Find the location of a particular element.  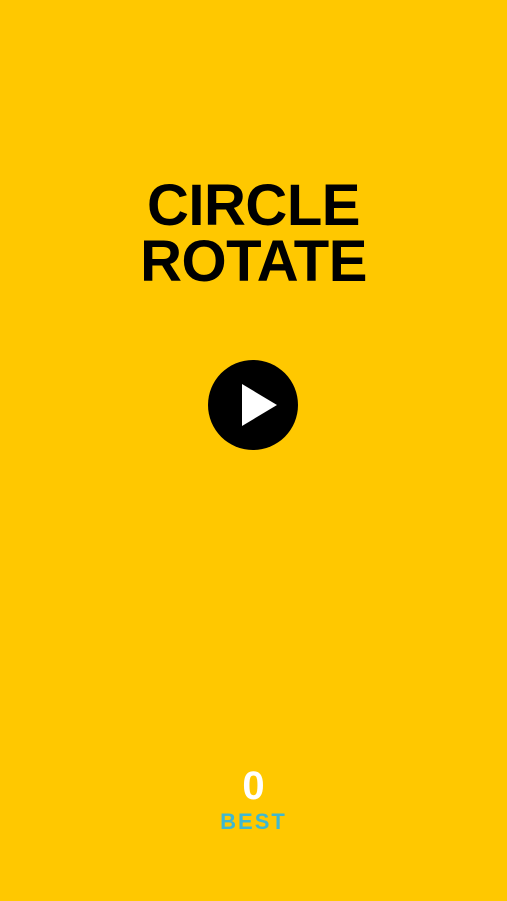

game-title: CIRCLE ROTATE is located at coordinates (253, 233).